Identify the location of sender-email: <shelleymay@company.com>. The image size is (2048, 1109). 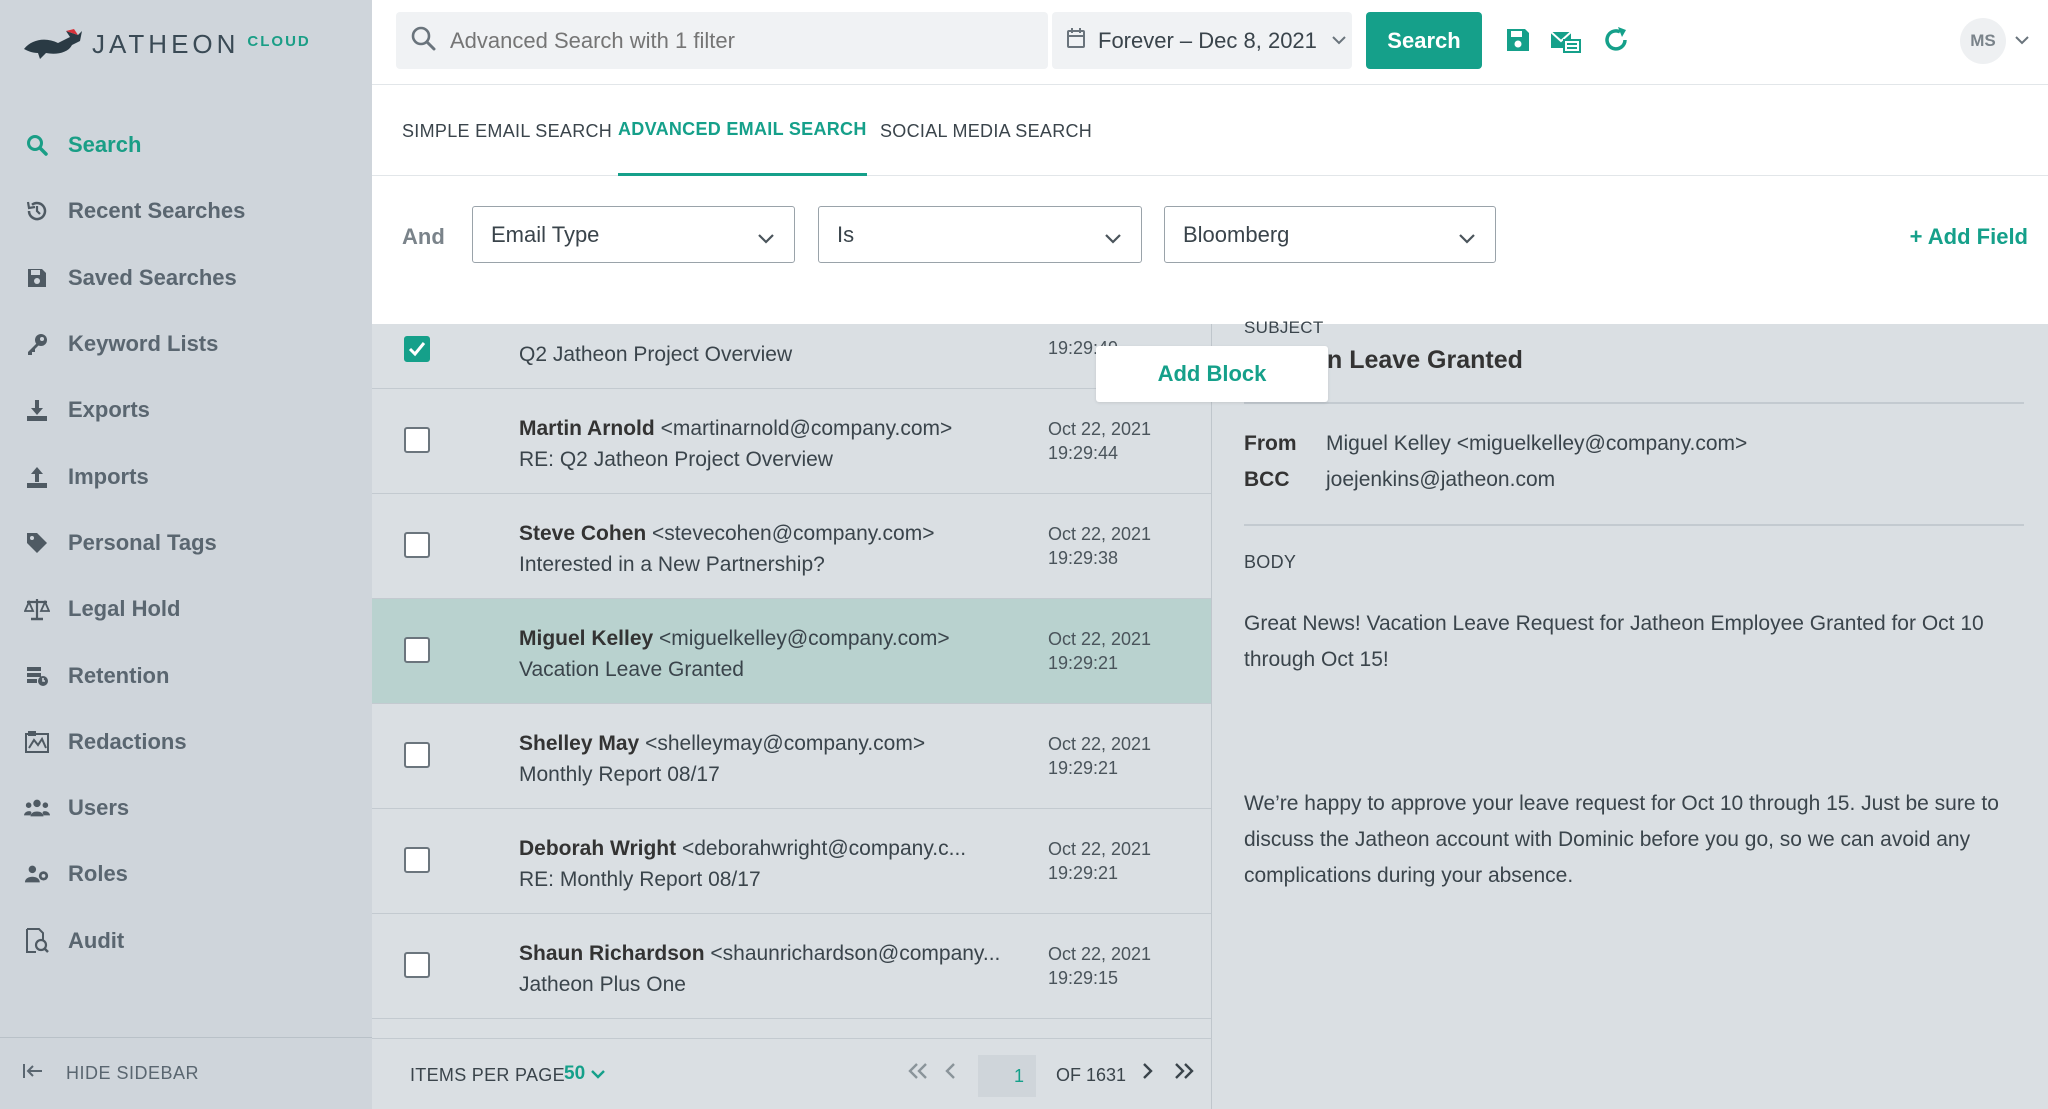
(785, 743).